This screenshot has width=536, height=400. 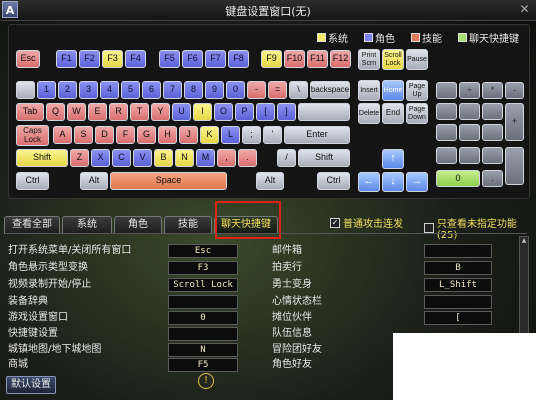 I want to click on key-delete: Delete, so click(x=369, y=113).